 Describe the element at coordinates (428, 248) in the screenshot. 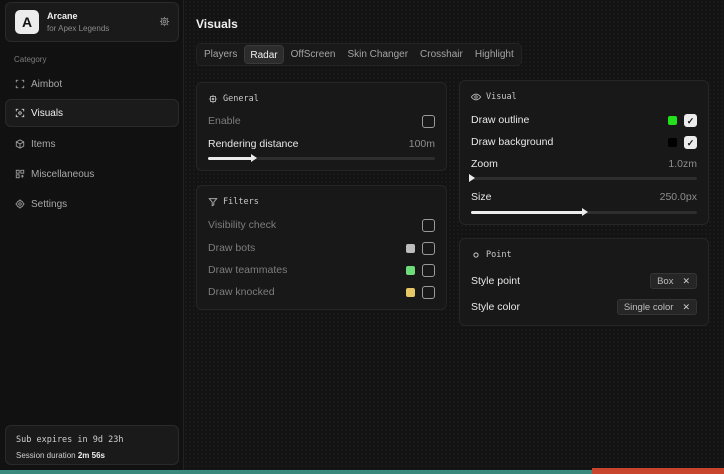

I see `draw-bots-checkbox` at that location.